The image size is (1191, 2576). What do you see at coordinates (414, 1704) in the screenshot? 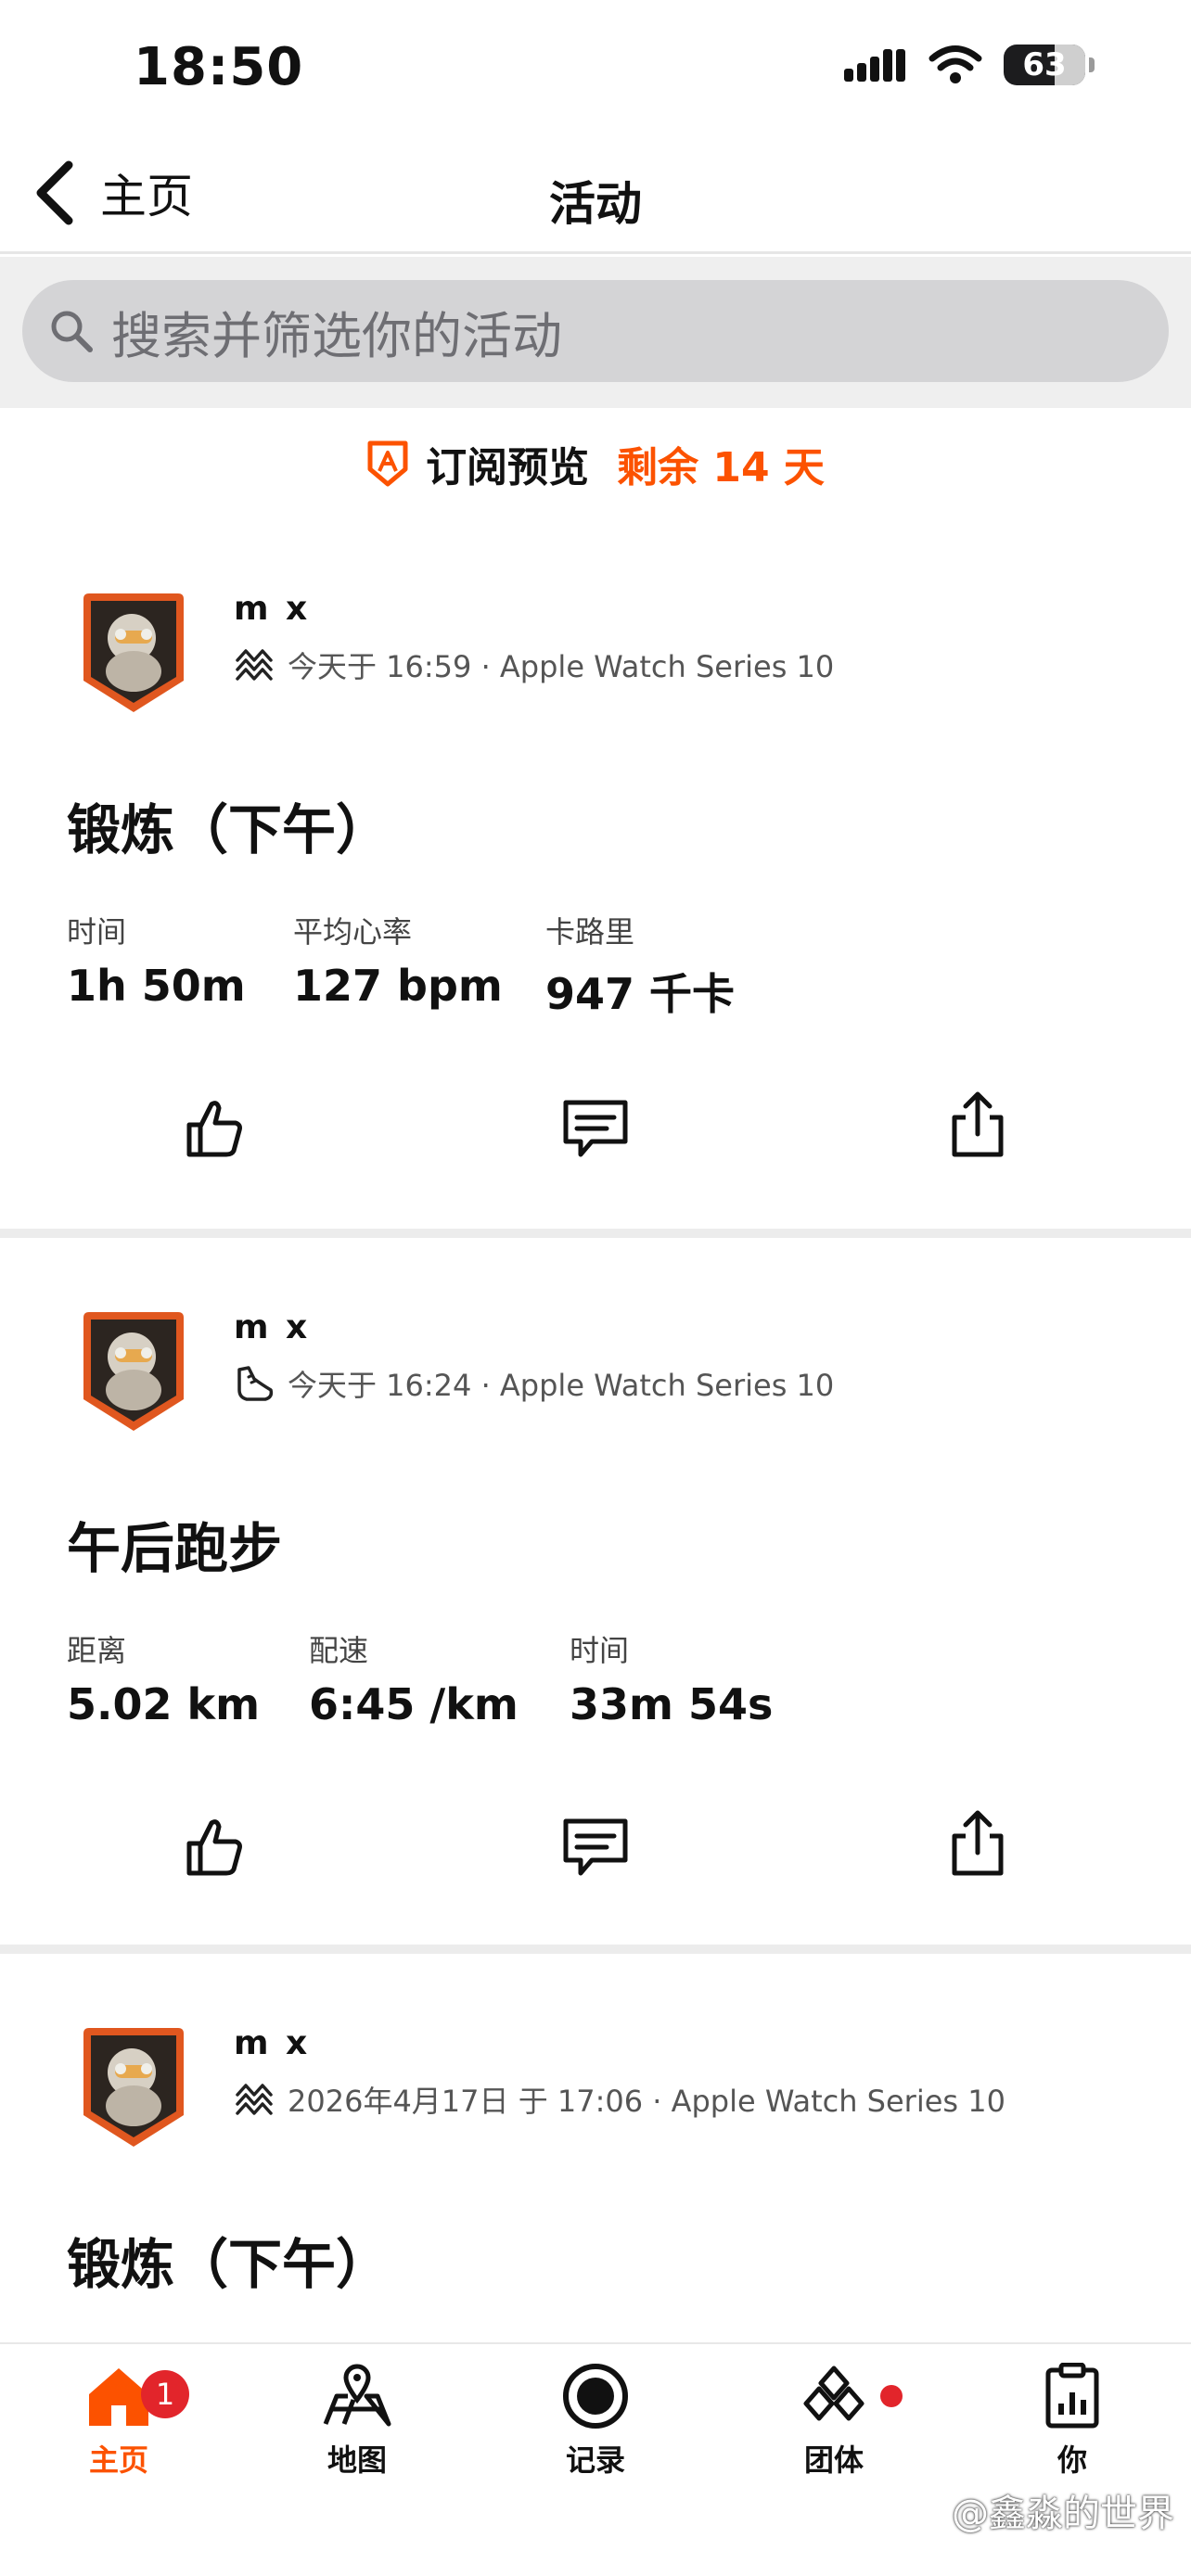
I see `stat-value: 6:45 /km` at bounding box center [414, 1704].